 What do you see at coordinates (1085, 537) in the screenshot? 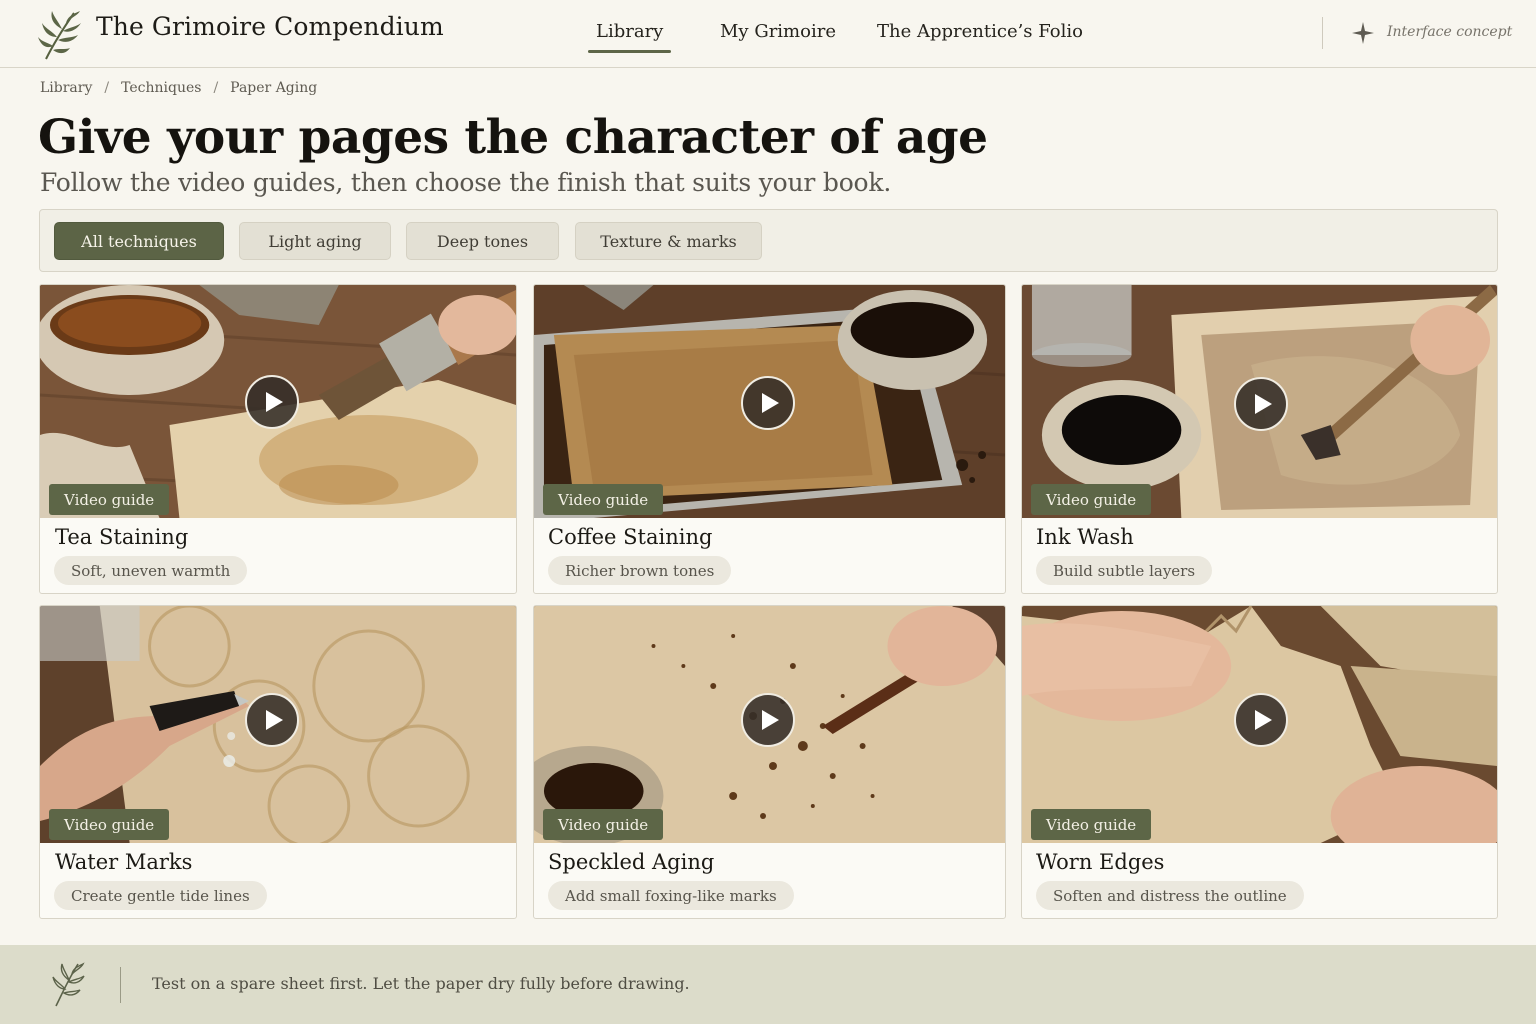
I see `card-title: Ink Wash` at bounding box center [1085, 537].